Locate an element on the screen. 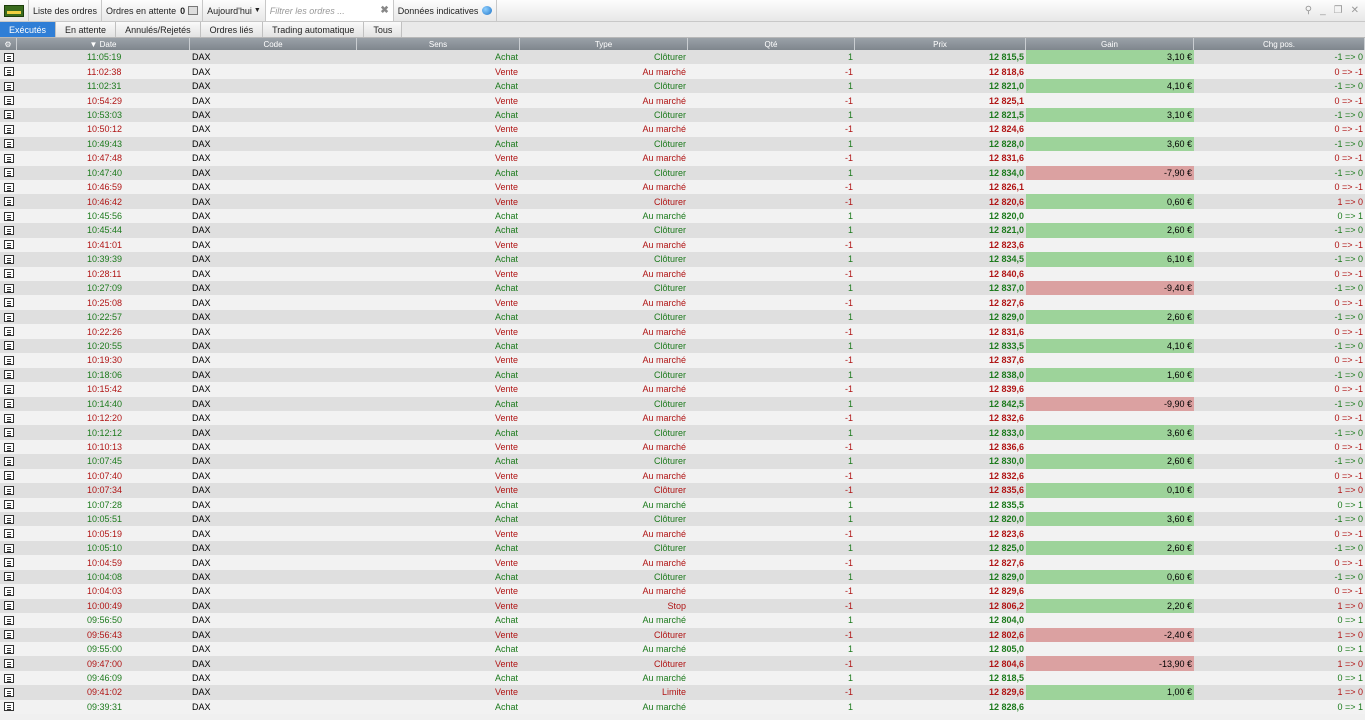 Image resolution: width=1365 pixels, height=720 pixels. column-header-type: Type is located at coordinates (604, 44).